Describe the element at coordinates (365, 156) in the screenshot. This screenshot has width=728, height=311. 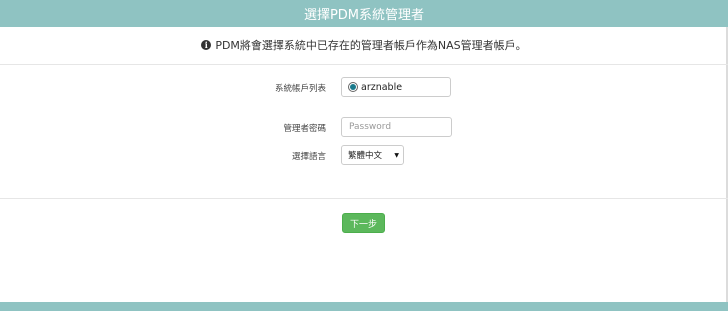
I see `language-selected-value: 繁體中文` at that location.